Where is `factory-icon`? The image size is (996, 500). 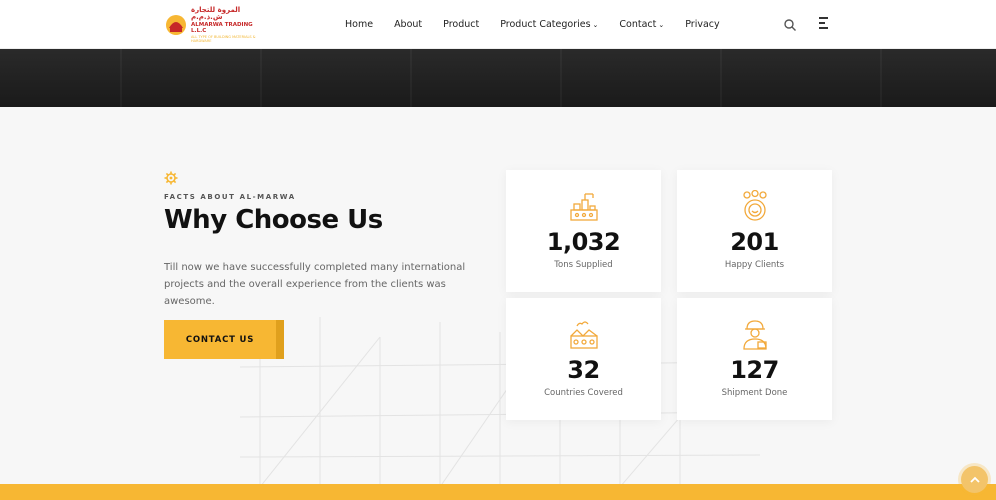 factory-icon is located at coordinates (584, 207).